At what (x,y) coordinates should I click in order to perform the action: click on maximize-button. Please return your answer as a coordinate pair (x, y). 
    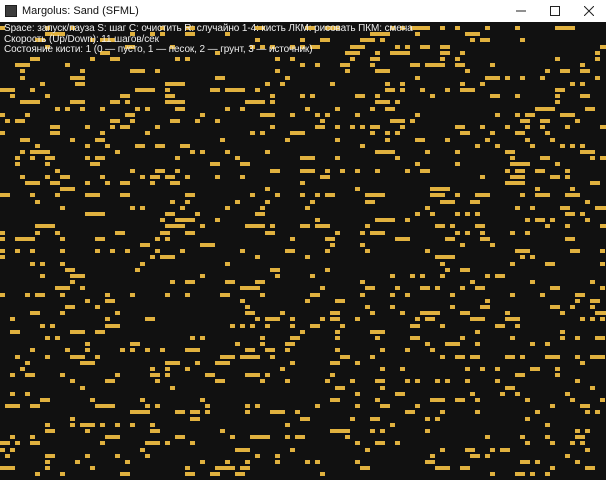
    Looking at the image, I should click on (555, 11).